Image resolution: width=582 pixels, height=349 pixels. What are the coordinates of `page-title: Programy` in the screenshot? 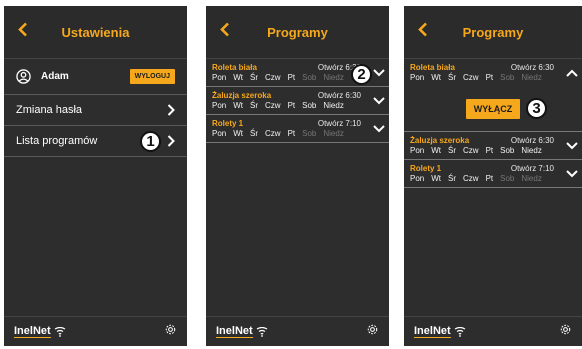 It's located at (297, 32).